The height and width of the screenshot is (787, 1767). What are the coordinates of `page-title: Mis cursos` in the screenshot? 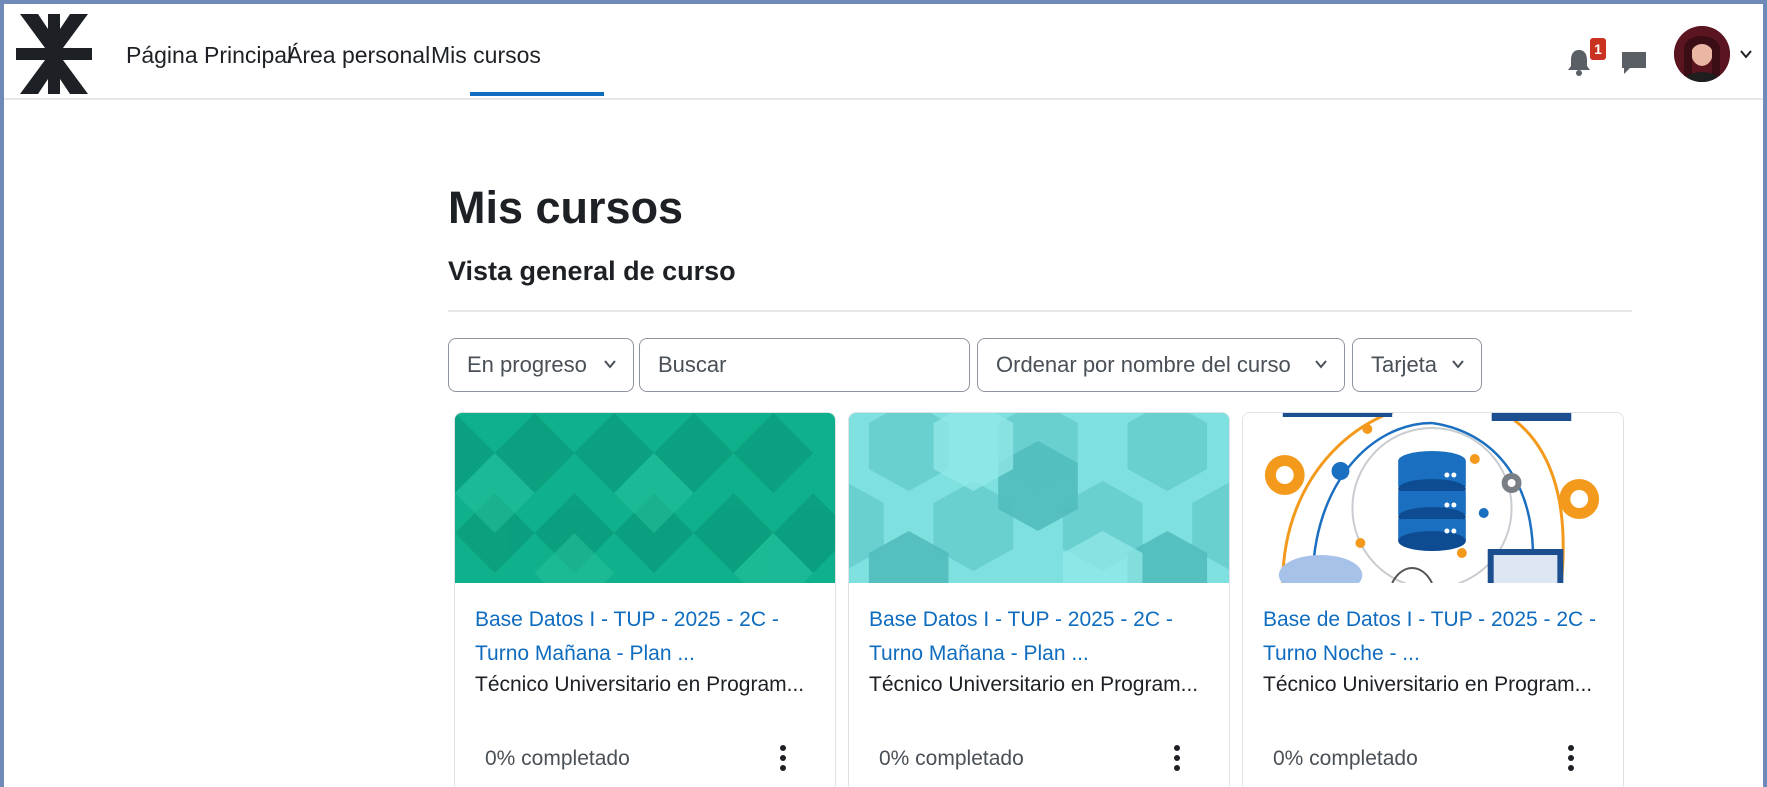 It's located at (566, 207).